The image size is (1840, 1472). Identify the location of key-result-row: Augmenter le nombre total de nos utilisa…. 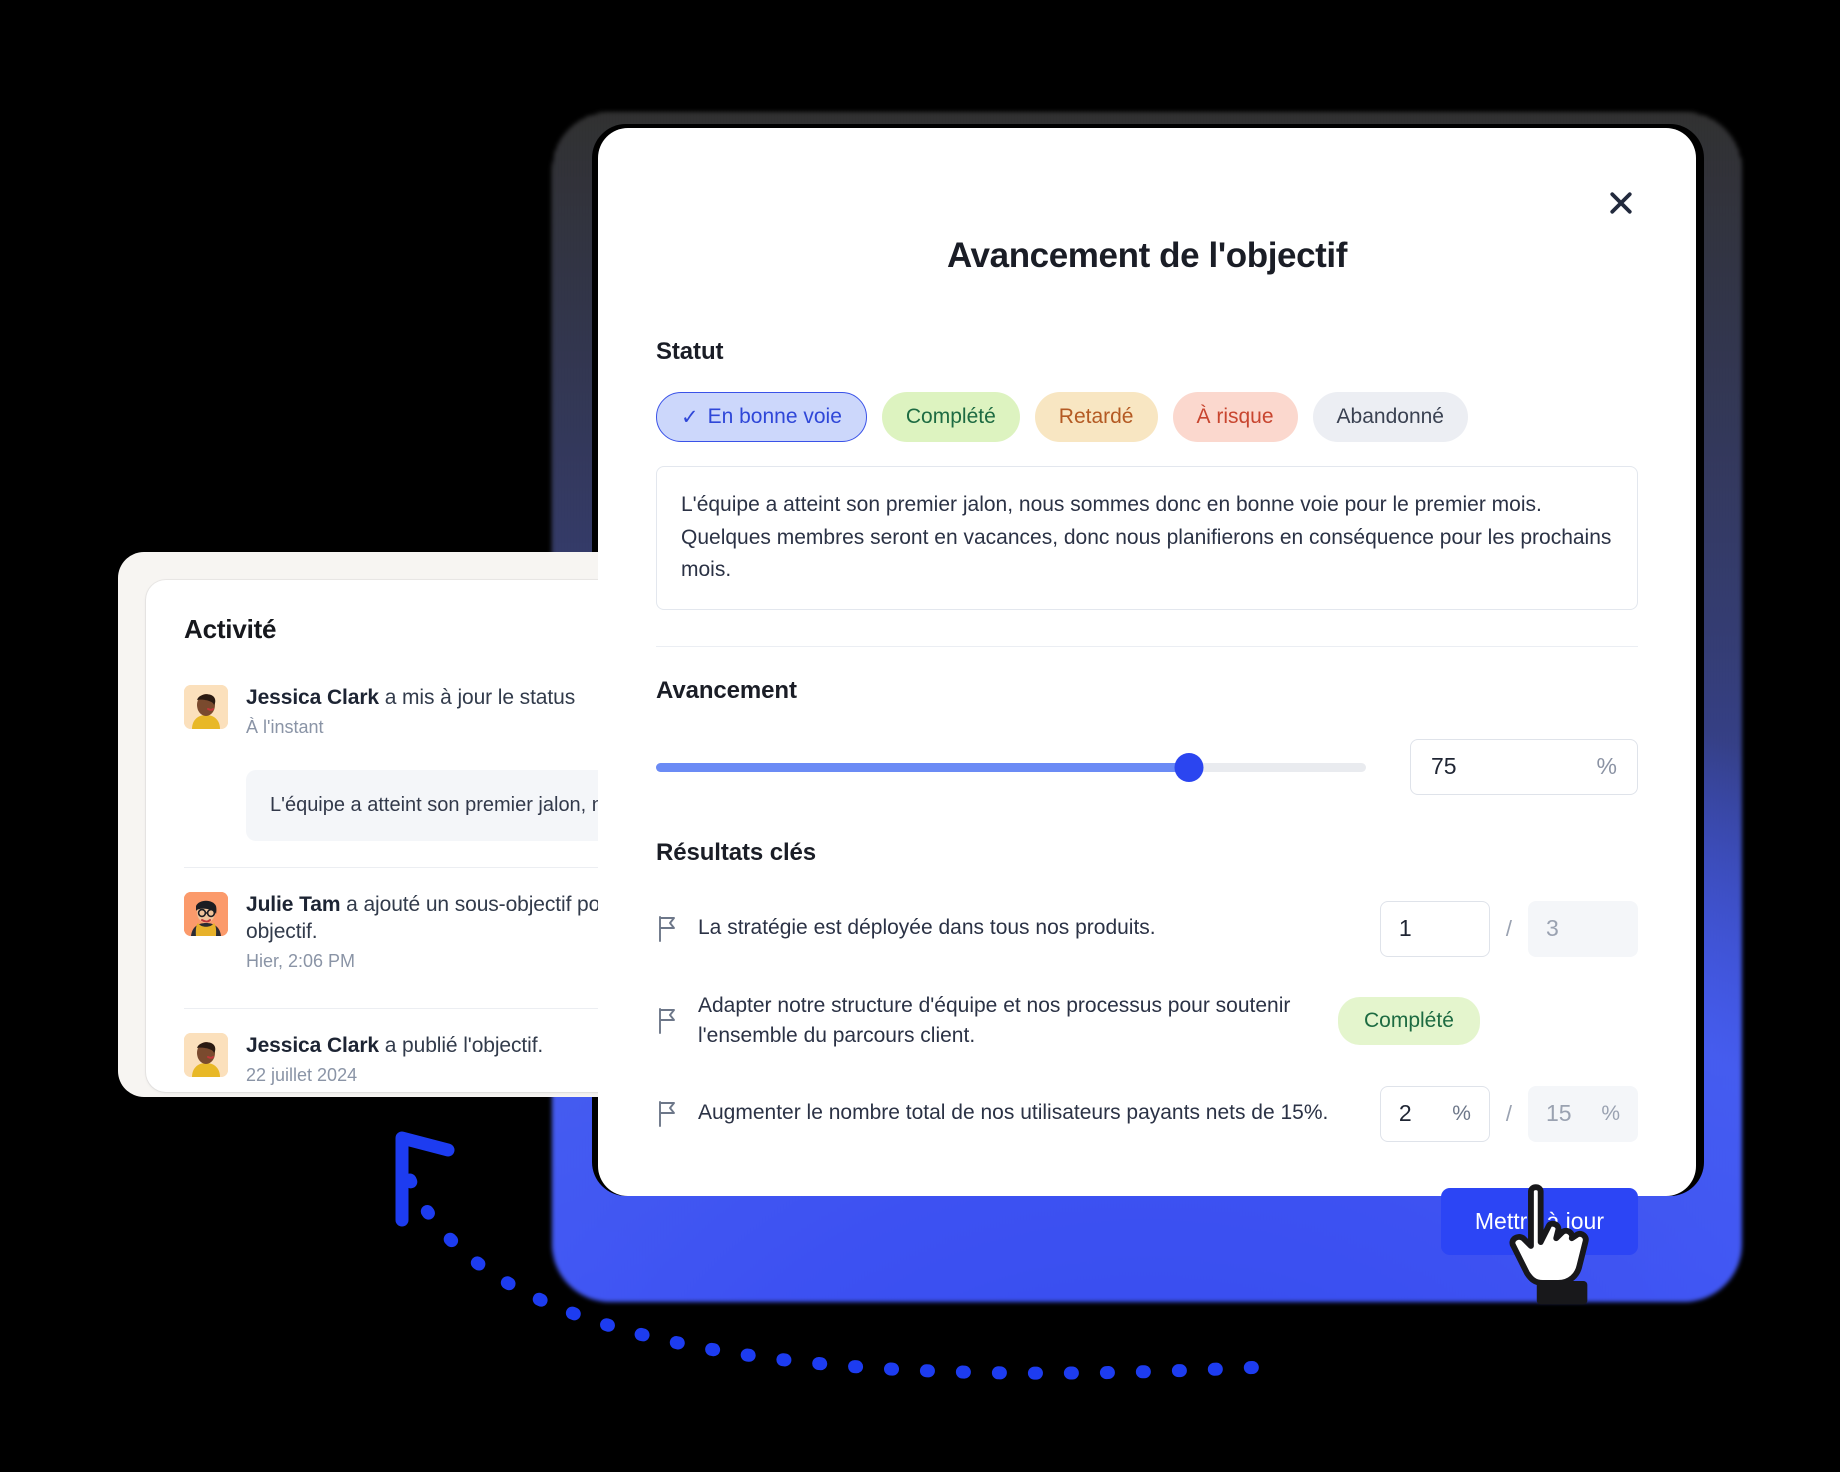
(1147, 1113).